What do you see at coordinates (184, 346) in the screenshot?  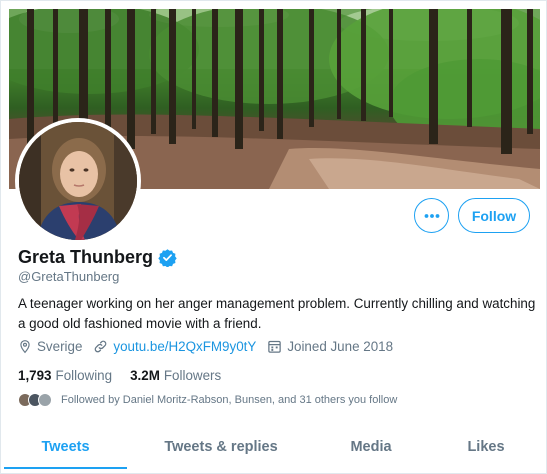 I see `website-link: youtu.be/H2QxFM9y0tY` at bounding box center [184, 346].